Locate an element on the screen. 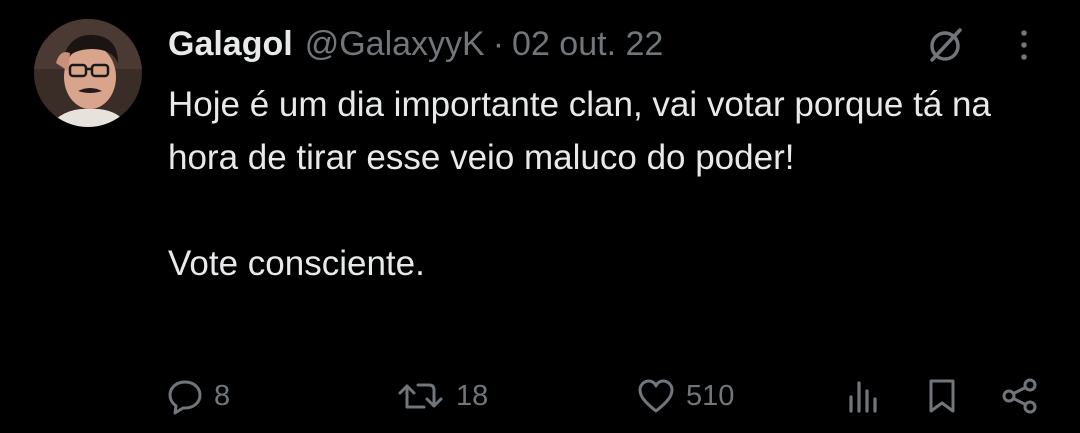 Image resolution: width=1080 pixels, height=433 pixels. grok-icon is located at coordinates (945, 45).